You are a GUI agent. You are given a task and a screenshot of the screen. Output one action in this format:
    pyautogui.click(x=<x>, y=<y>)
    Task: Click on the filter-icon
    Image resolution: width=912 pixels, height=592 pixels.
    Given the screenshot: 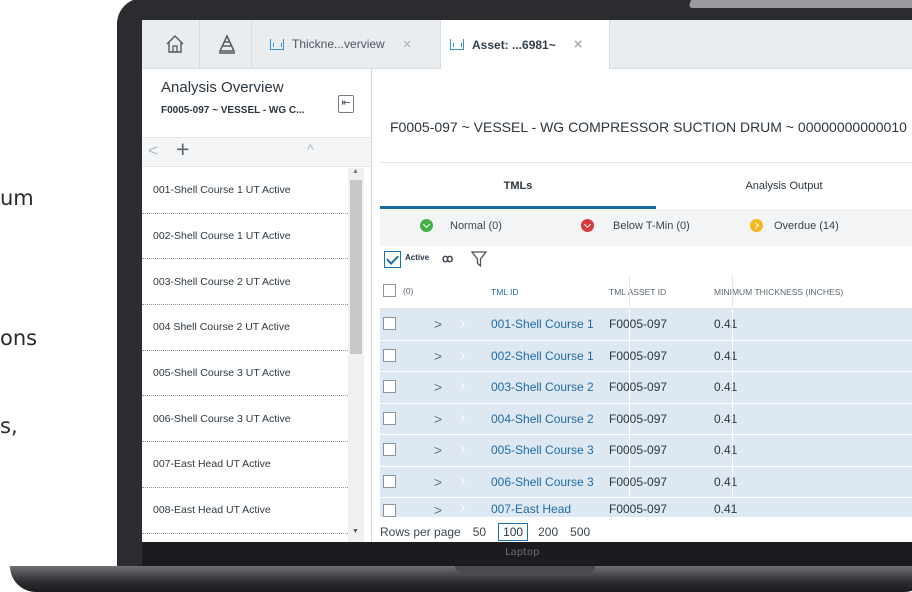 What is the action you would take?
    pyautogui.click(x=479, y=259)
    